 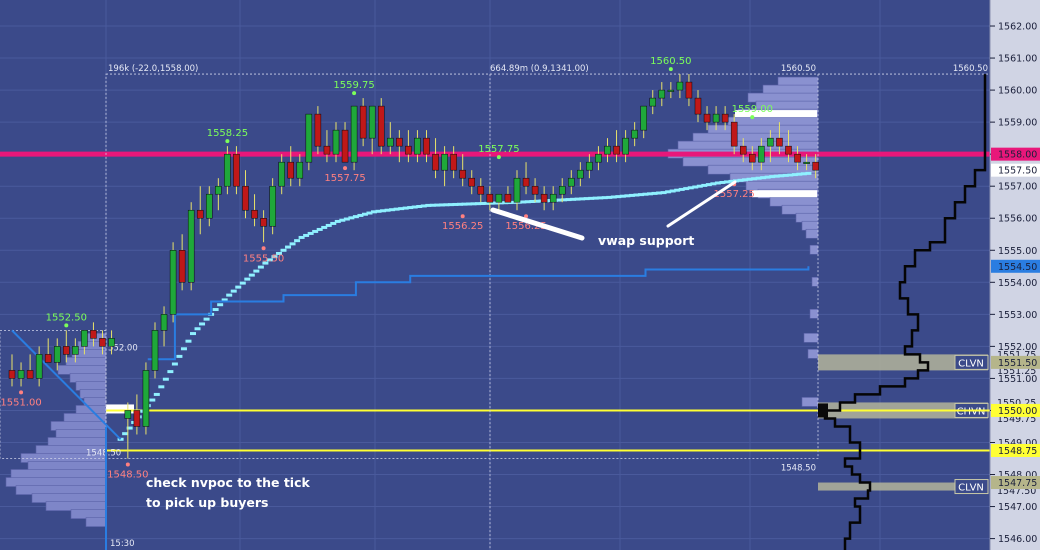 I want to click on price-tag-label: 1558.00, so click(x=1017, y=155).